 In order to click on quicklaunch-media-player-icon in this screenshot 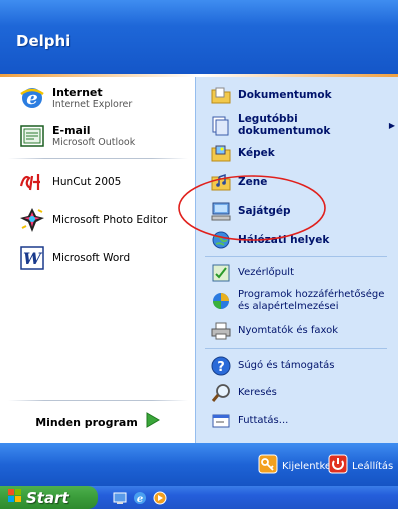, I will do `click(160, 499)`.